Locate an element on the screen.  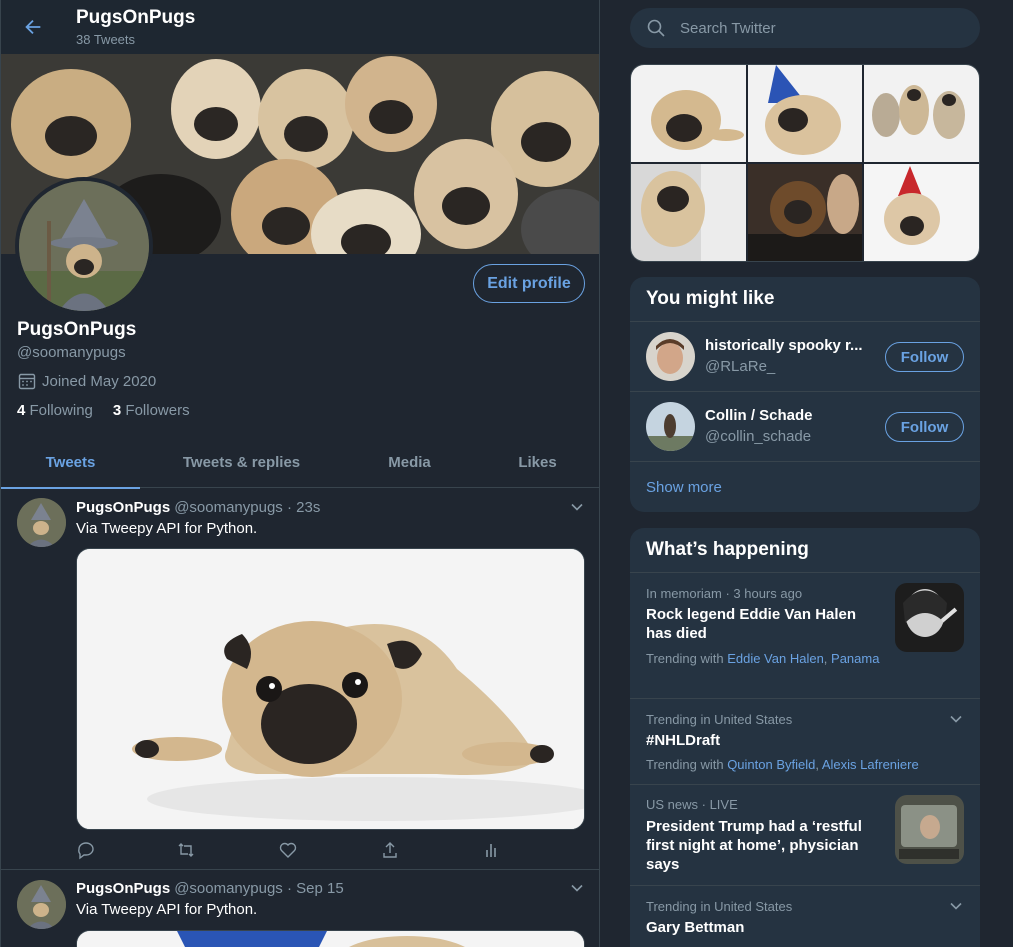
following-link: 4 Following is located at coordinates (55, 410).